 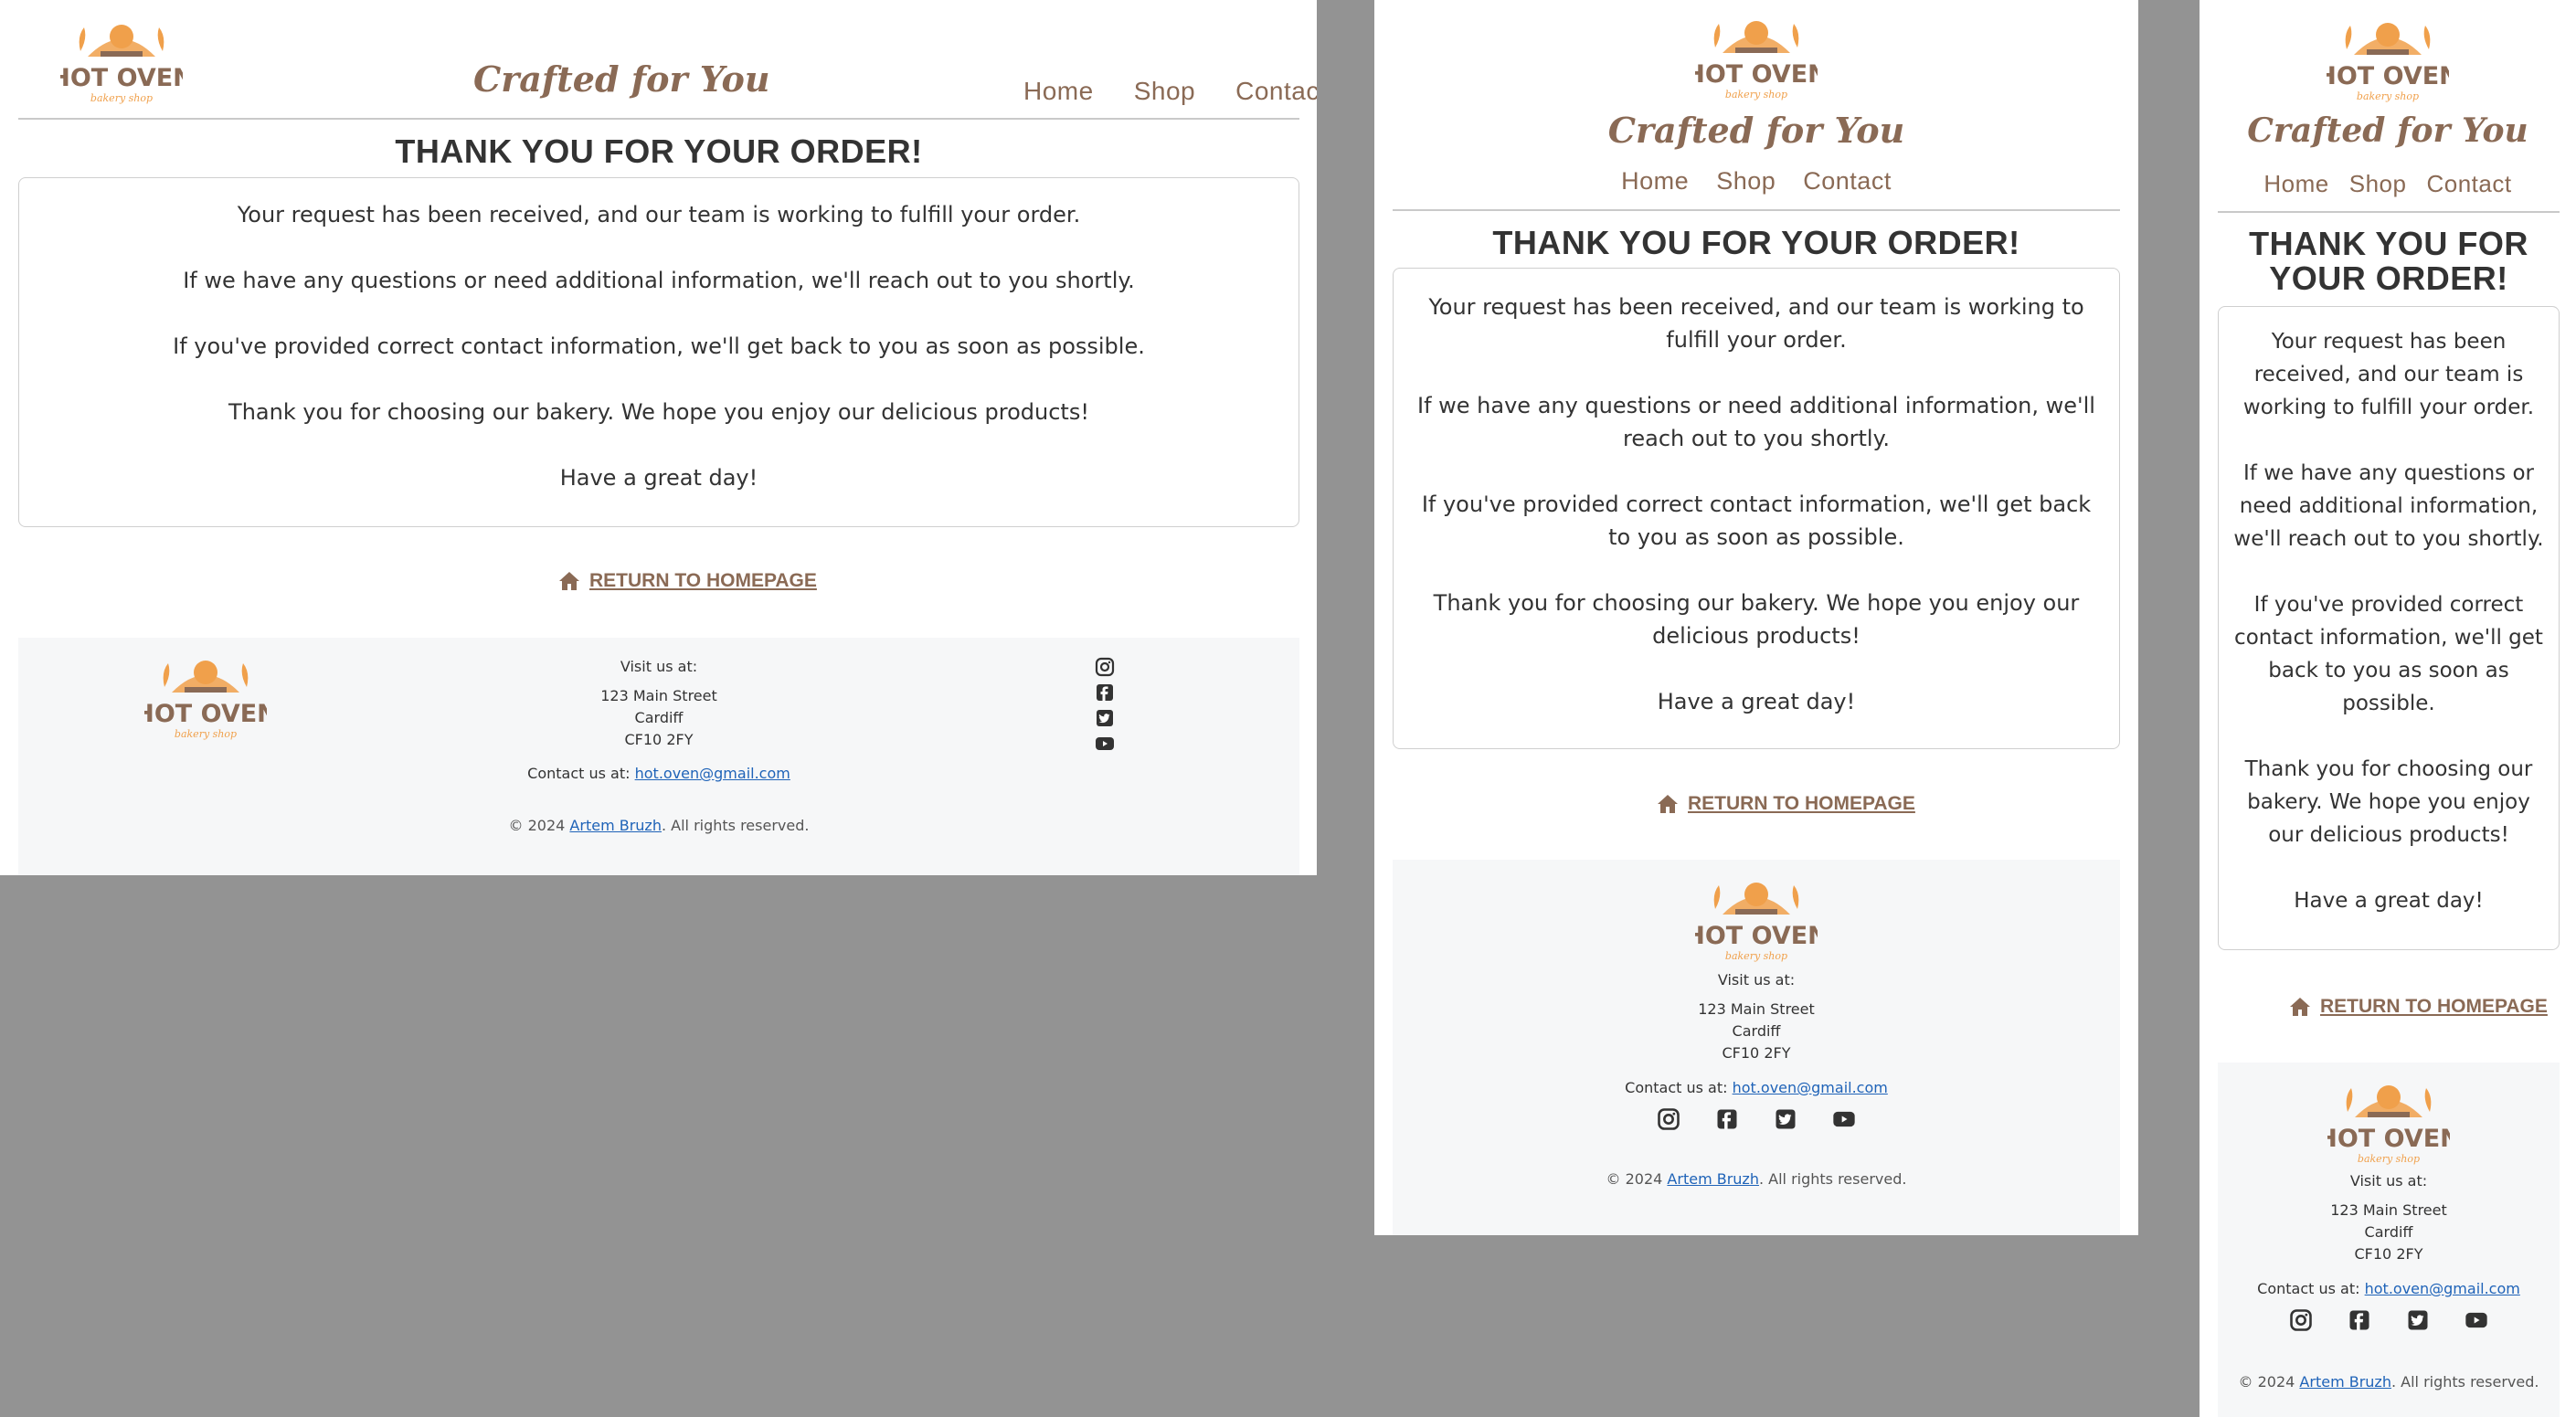 I want to click on message-goodbye: Have a great day!, so click(x=1756, y=701).